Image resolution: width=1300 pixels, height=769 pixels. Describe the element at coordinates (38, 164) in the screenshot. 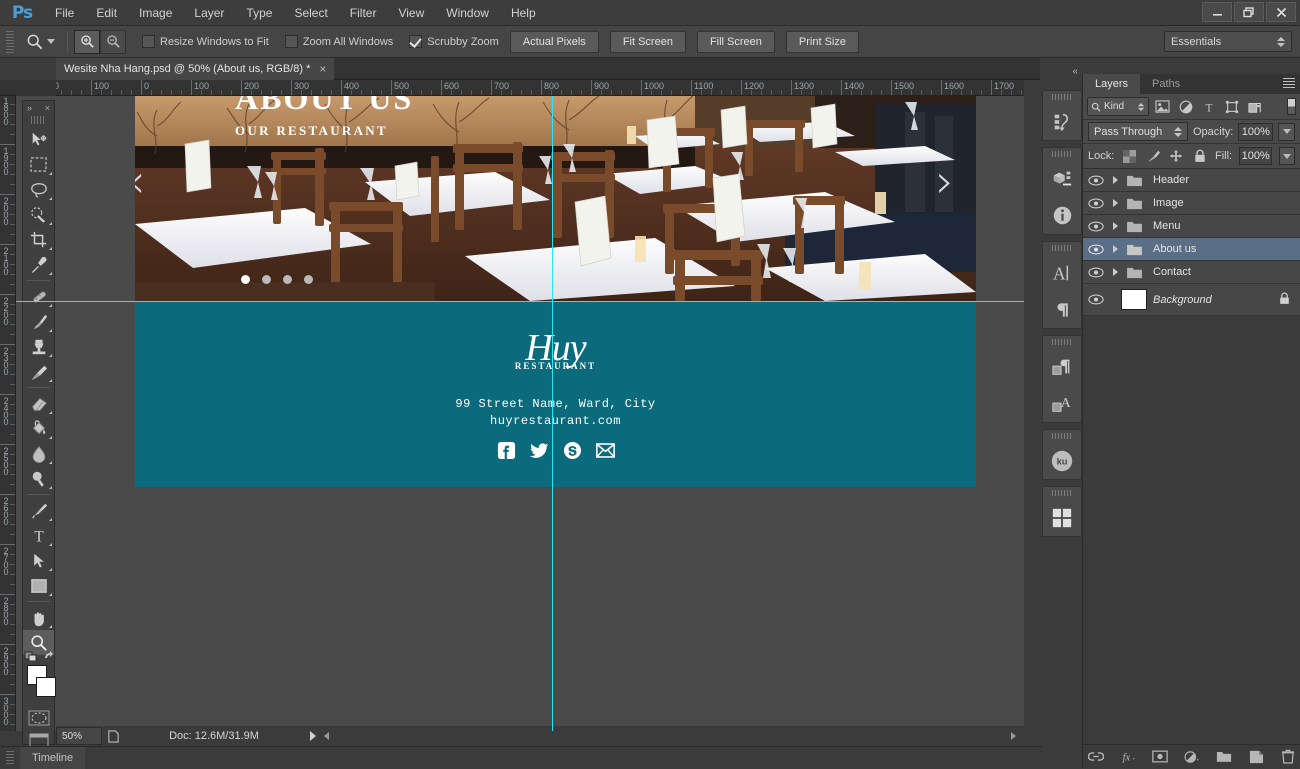

I see `marquee-tool` at that location.